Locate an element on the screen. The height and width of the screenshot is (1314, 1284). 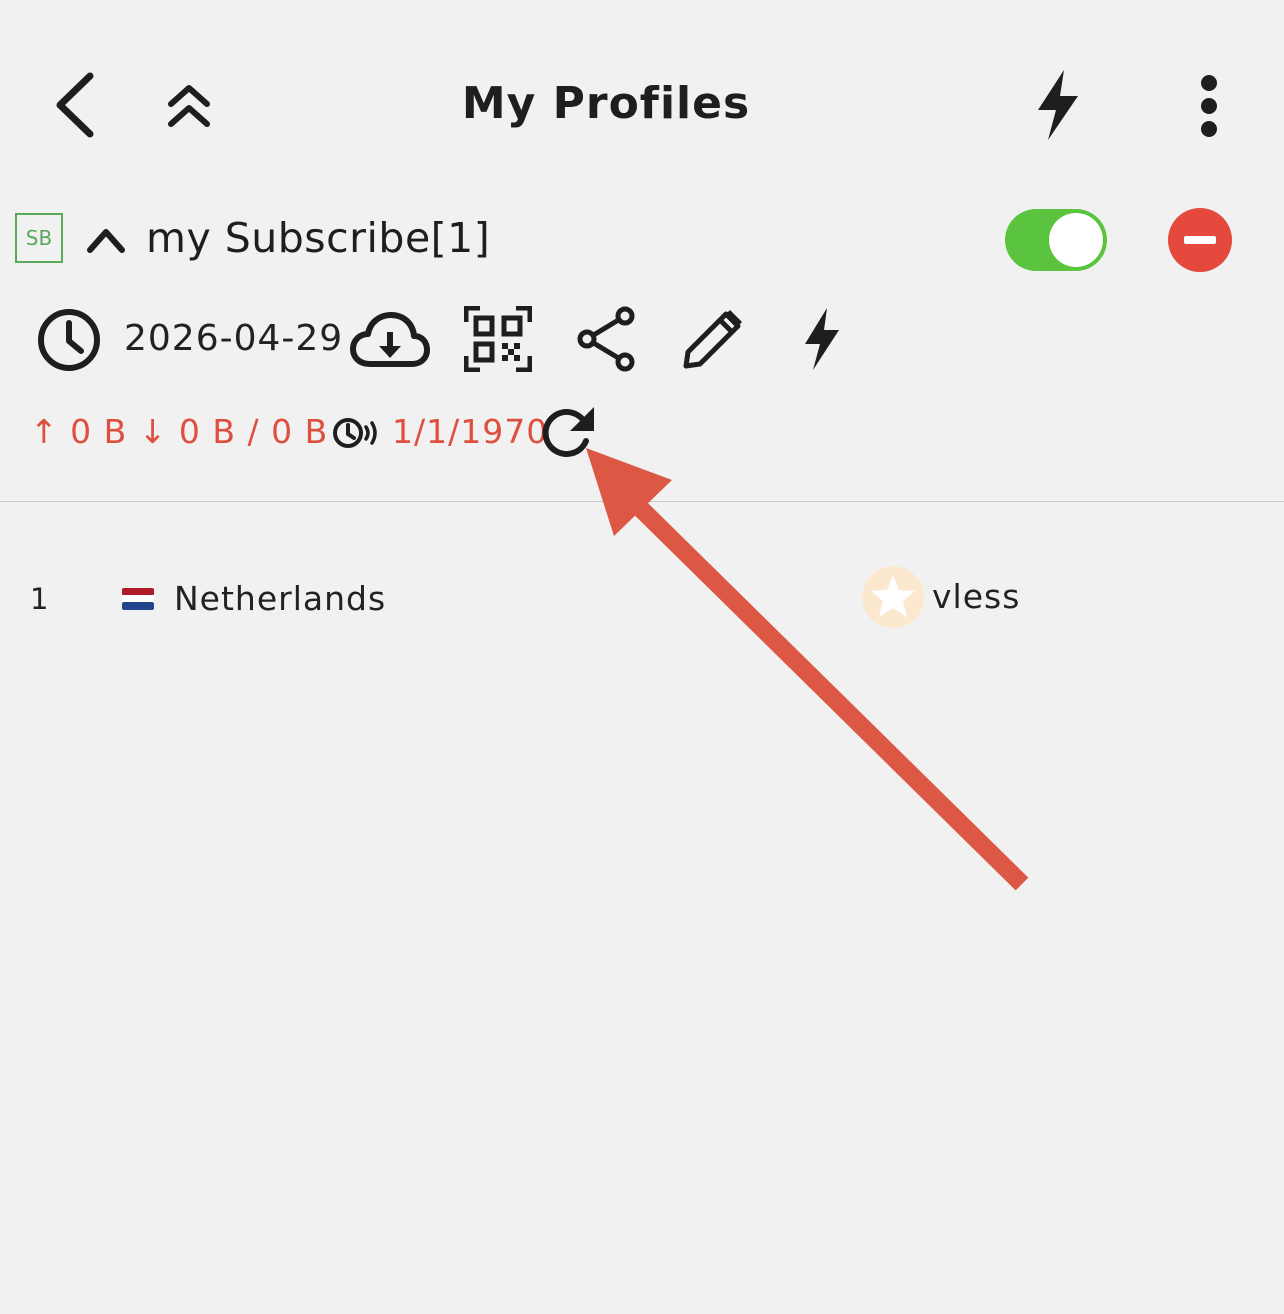
share-icon is located at coordinates (606, 339).